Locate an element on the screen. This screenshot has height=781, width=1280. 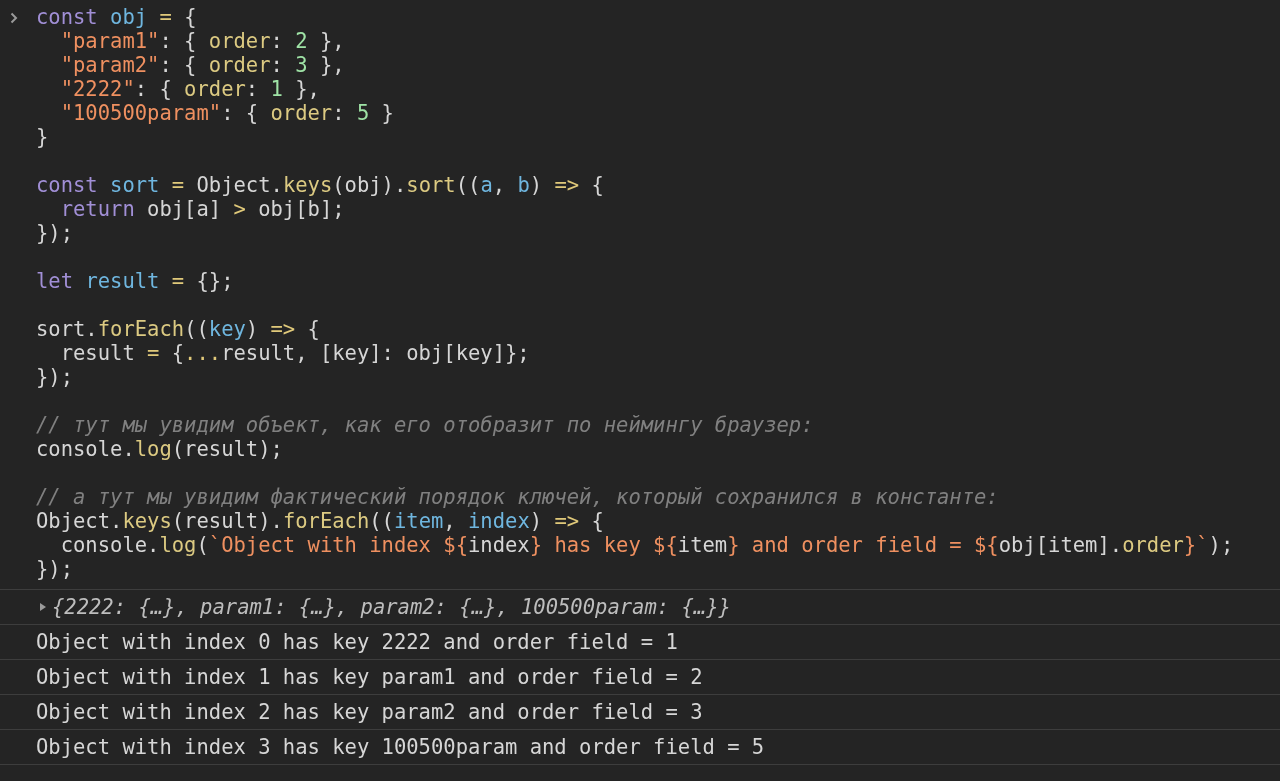
code-line: "100500param": { order: 5 } is located at coordinates (227, 113).